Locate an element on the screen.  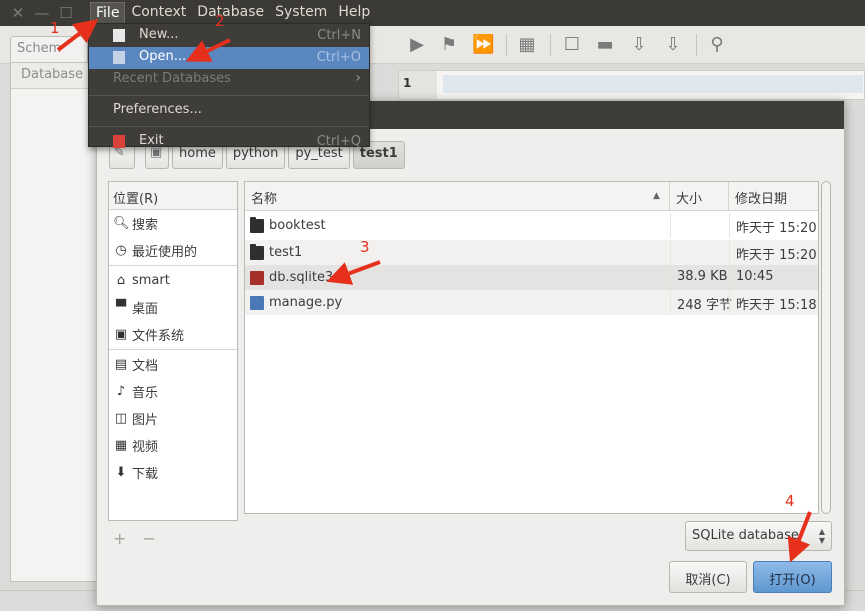
column-header-modified: 修改日期 is located at coordinates (774, 196).